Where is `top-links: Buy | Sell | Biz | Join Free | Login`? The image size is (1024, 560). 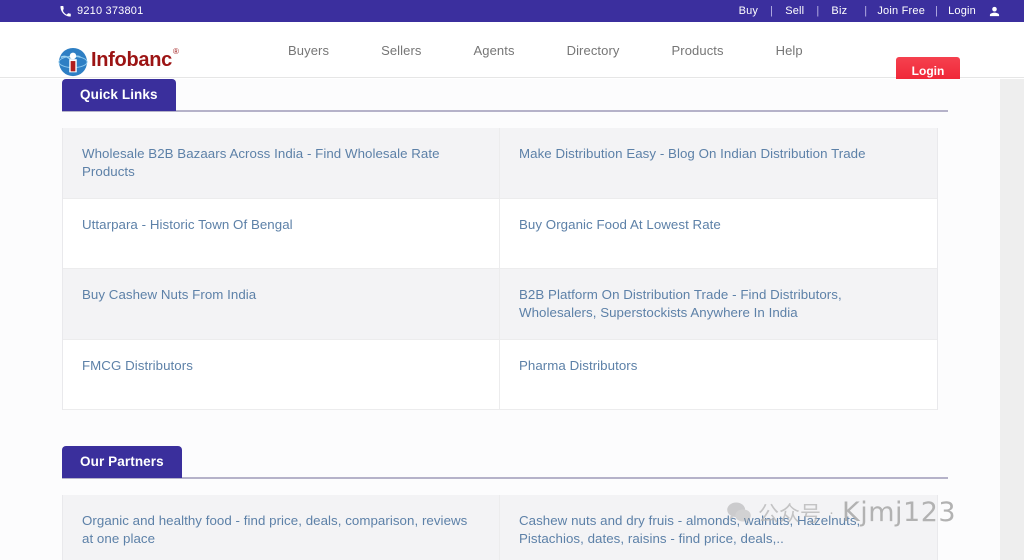
top-links: Buy | Sell | Biz | Join Free | Login is located at coordinates (863, 11).